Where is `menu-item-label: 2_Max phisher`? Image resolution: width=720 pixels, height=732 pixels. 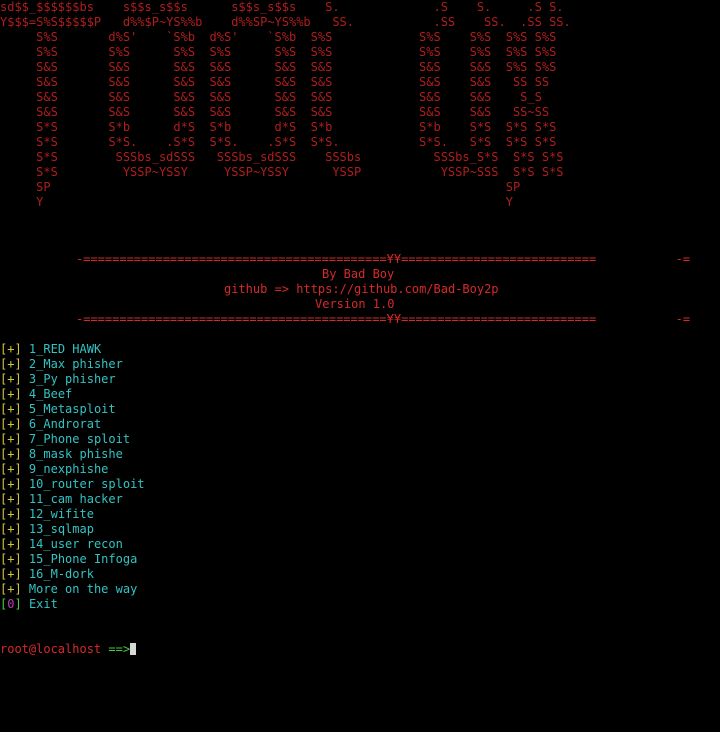
menu-item-label: 2_Max phisher is located at coordinates (75, 364).